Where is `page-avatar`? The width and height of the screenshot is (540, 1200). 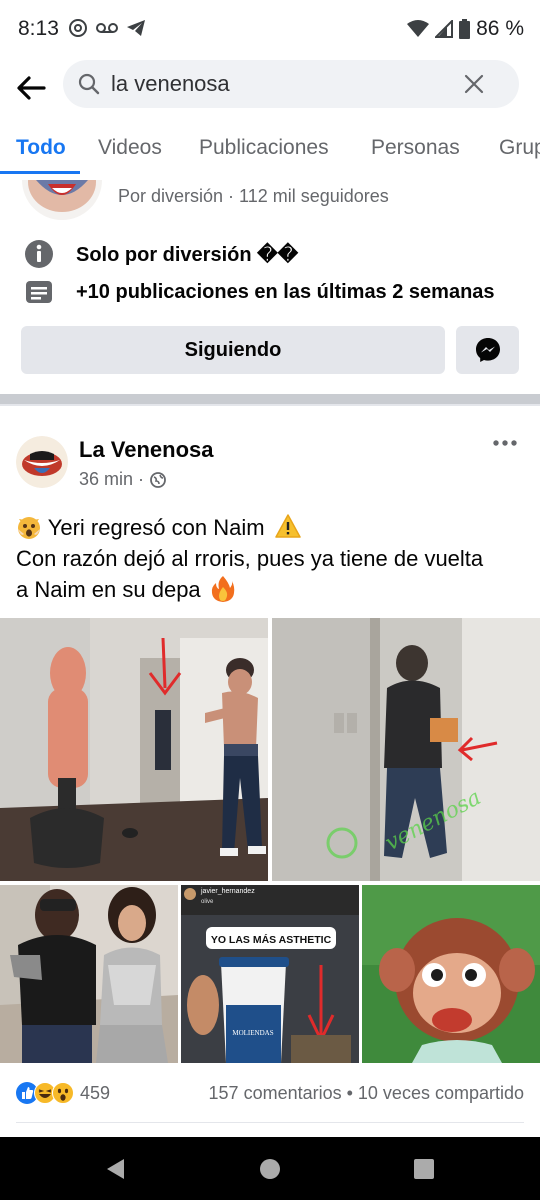
page-avatar is located at coordinates (62, 200).